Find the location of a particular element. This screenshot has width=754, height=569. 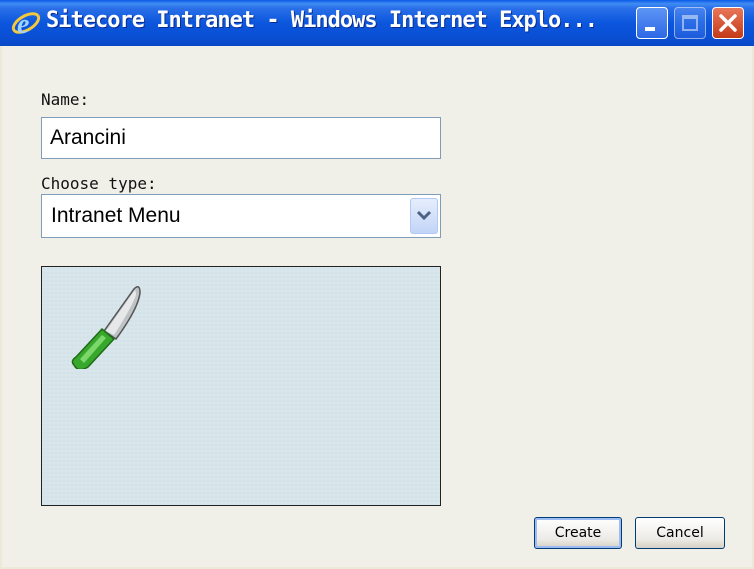

minimize-button is located at coordinates (652, 23).